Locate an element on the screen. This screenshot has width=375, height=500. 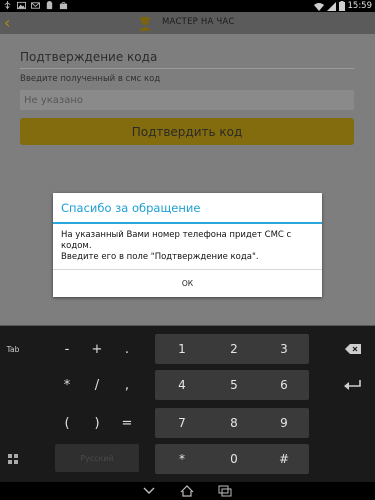
wifi-icon is located at coordinates (318, 6).